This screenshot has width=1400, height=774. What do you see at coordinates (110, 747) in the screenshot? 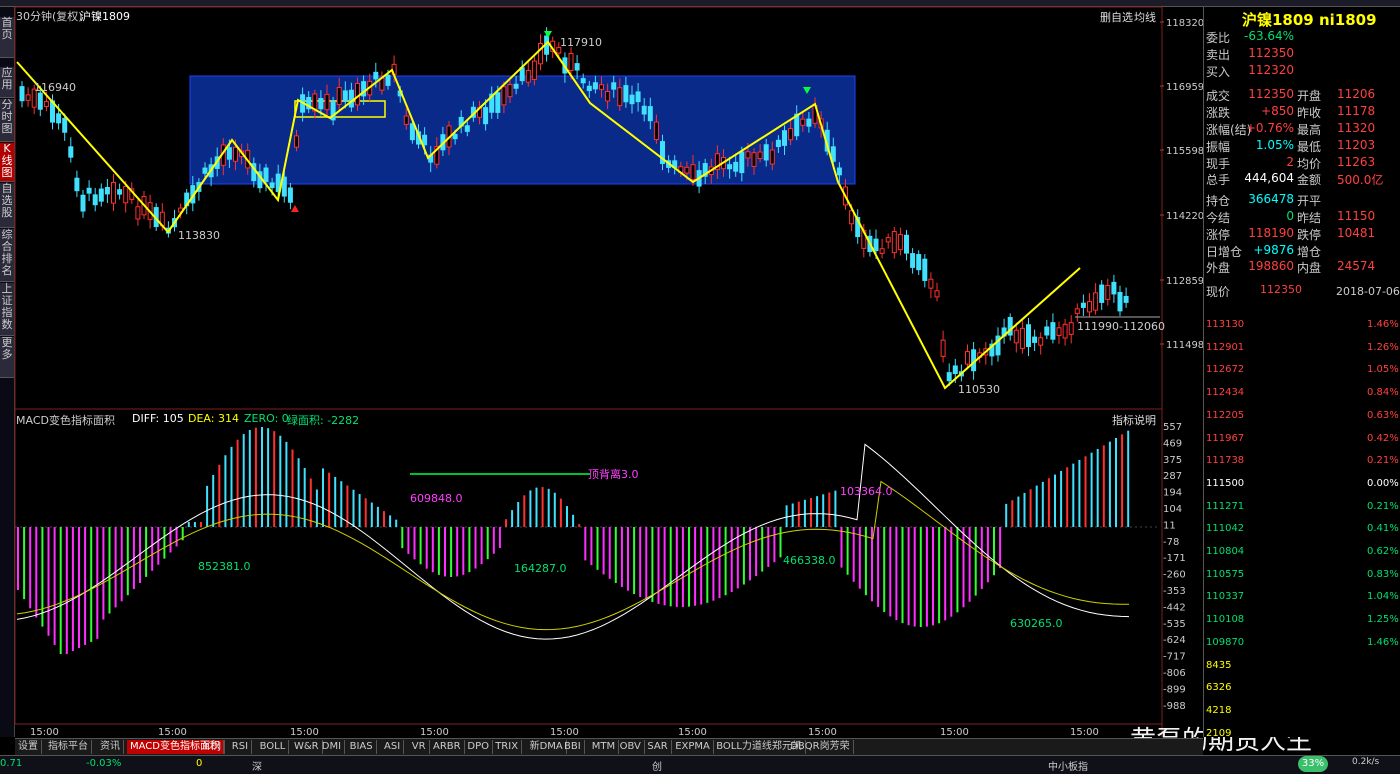
I see `indicator-tab: 资讯` at bounding box center [110, 747].